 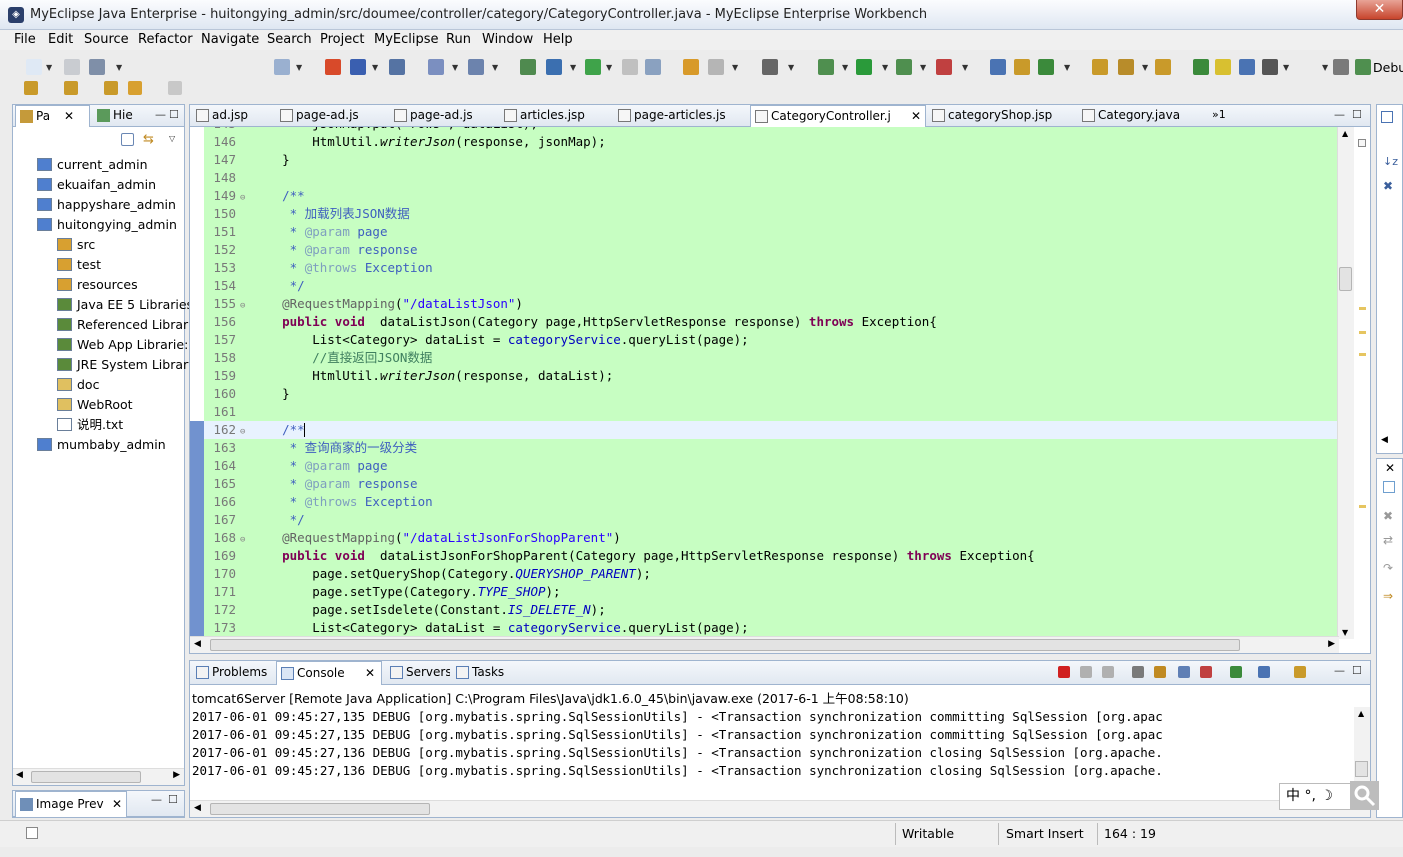 What do you see at coordinates (125, 305) in the screenshot?
I see `tree-item: Java EE 5 Libraries` at bounding box center [125, 305].